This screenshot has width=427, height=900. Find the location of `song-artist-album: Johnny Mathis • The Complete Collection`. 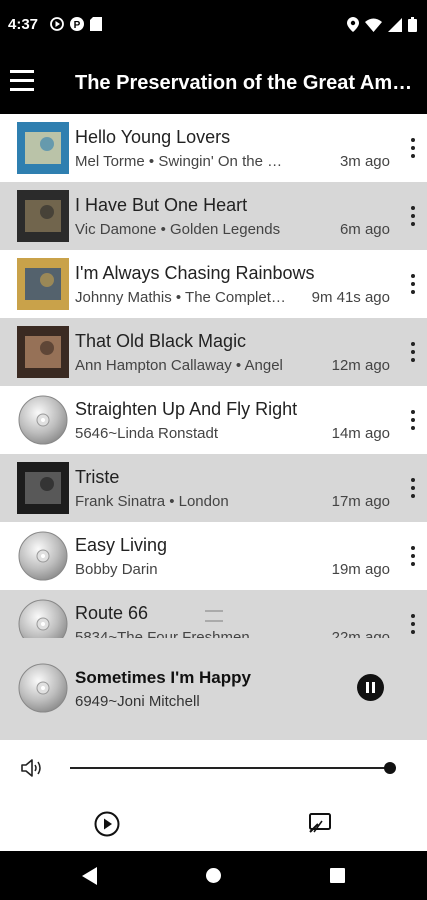

song-artist-album: Johnny Mathis • The Complete Collection is located at coordinates (182, 297).